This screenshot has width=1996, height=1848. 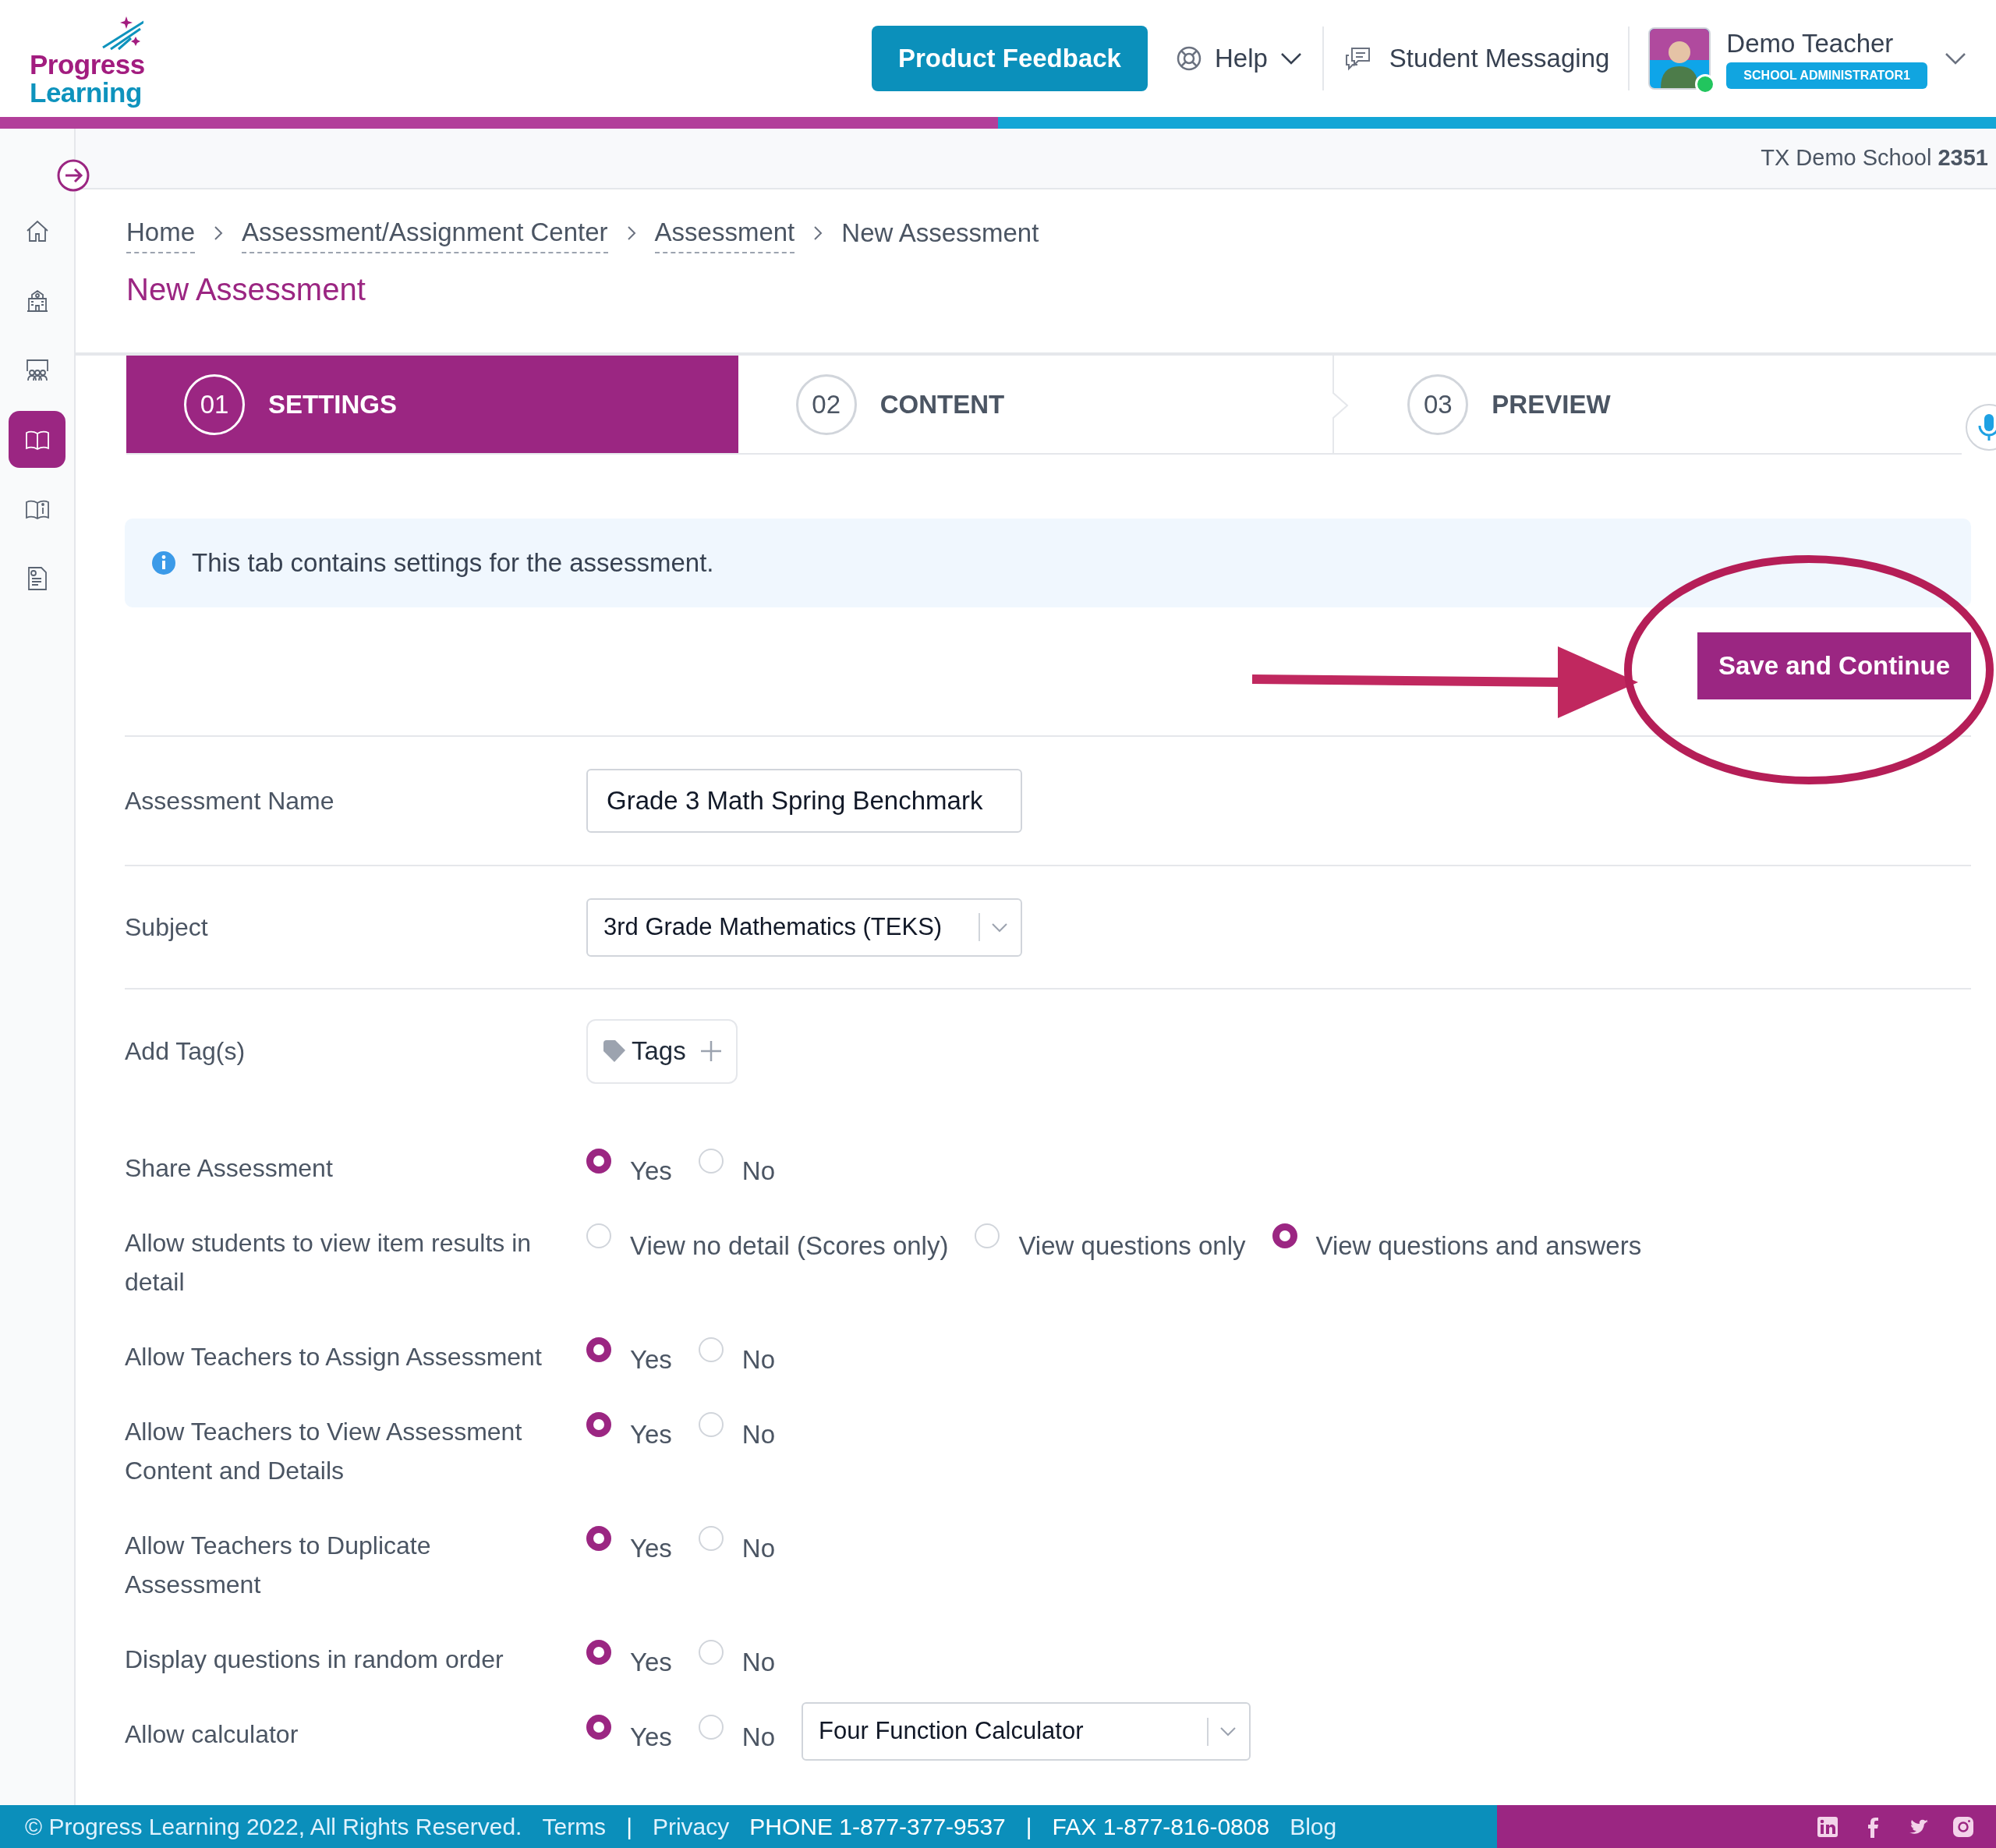 What do you see at coordinates (940, 234) in the screenshot?
I see `breadcrumb-current: New Assessment` at bounding box center [940, 234].